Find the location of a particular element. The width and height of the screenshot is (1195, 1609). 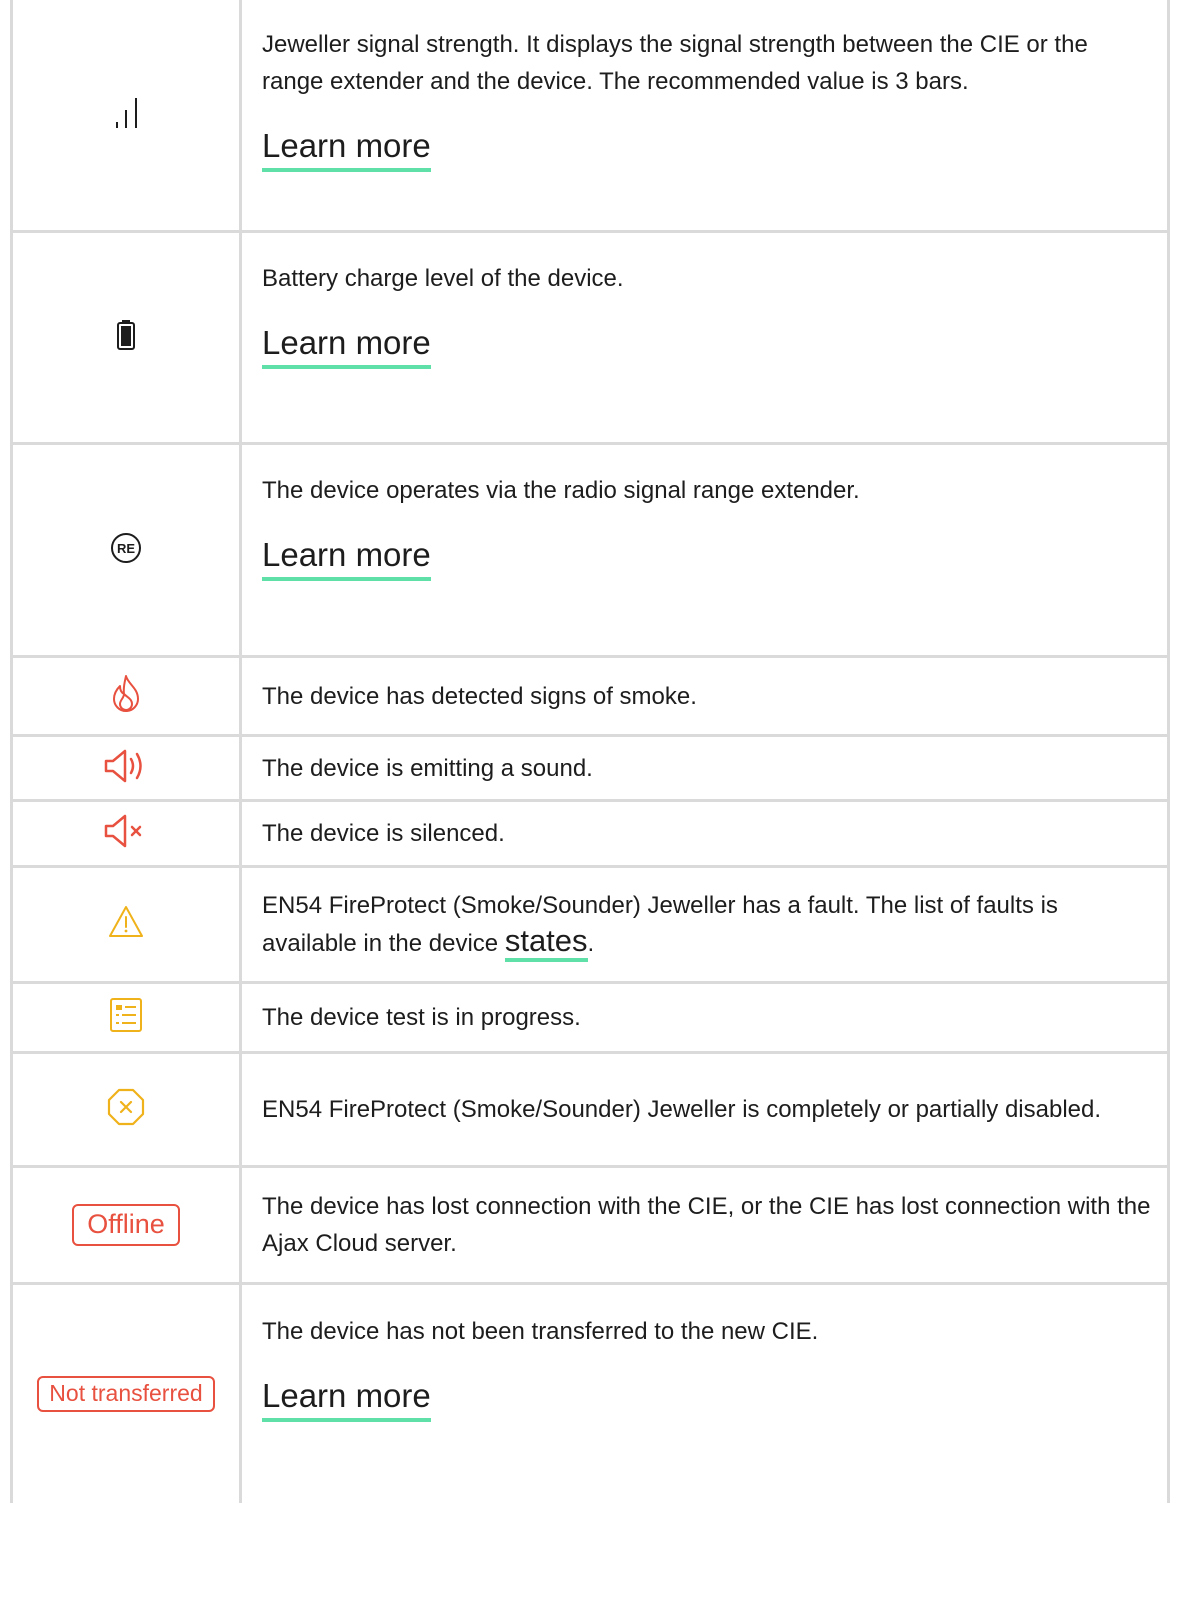

signal-strength-icon is located at coordinates (126, 115).